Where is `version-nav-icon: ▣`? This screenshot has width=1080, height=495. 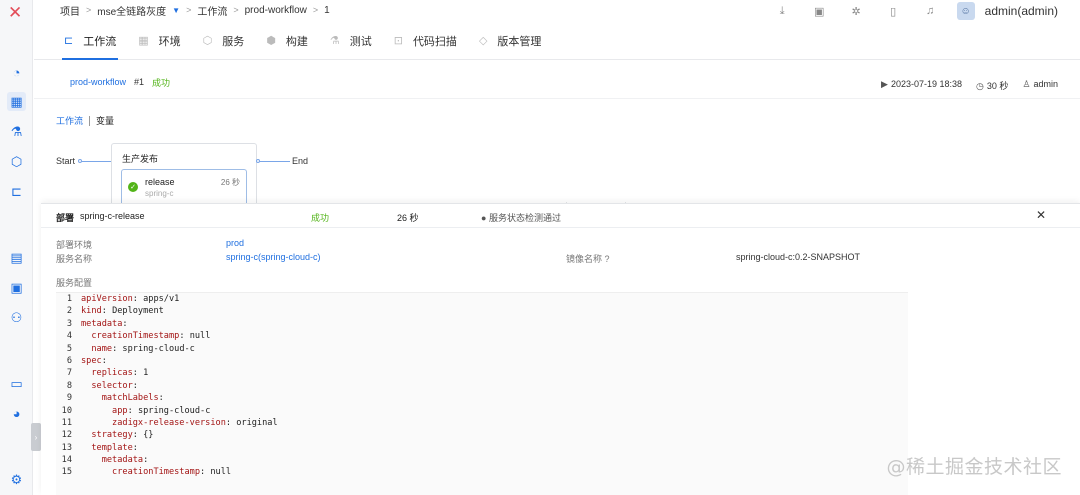 version-nav-icon: ▣ is located at coordinates (16, 287).